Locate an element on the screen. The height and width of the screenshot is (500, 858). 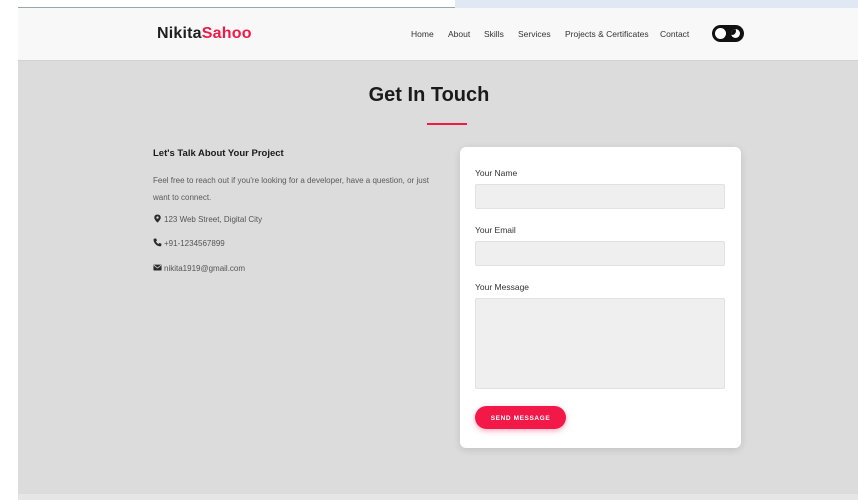
brand-name-part1: Nikita is located at coordinates (179, 33).